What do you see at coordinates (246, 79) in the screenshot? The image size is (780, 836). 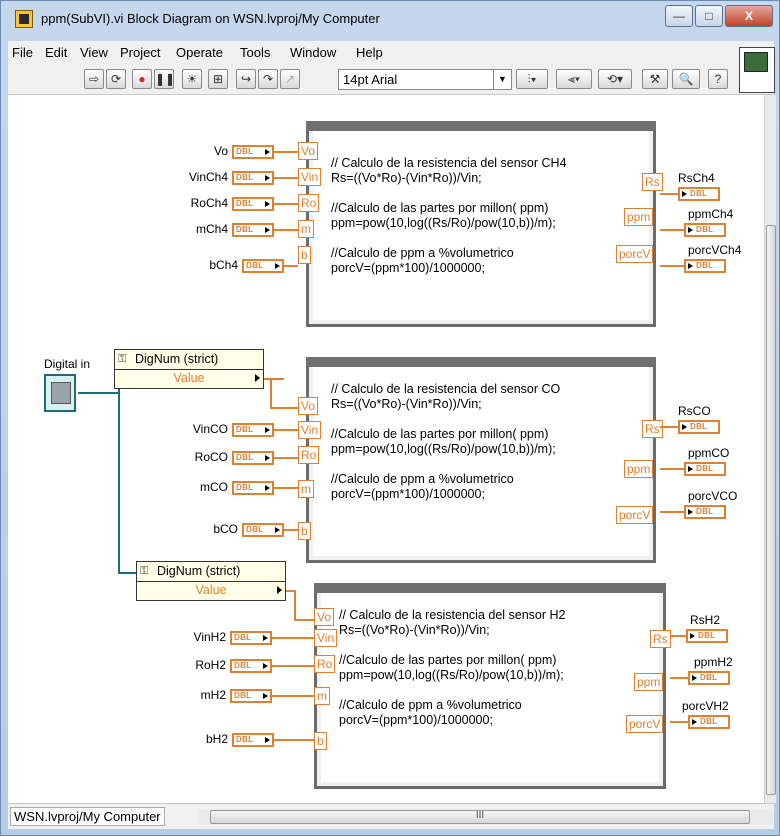 I see `step-into-icon: ↪` at bounding box center [246, 79].